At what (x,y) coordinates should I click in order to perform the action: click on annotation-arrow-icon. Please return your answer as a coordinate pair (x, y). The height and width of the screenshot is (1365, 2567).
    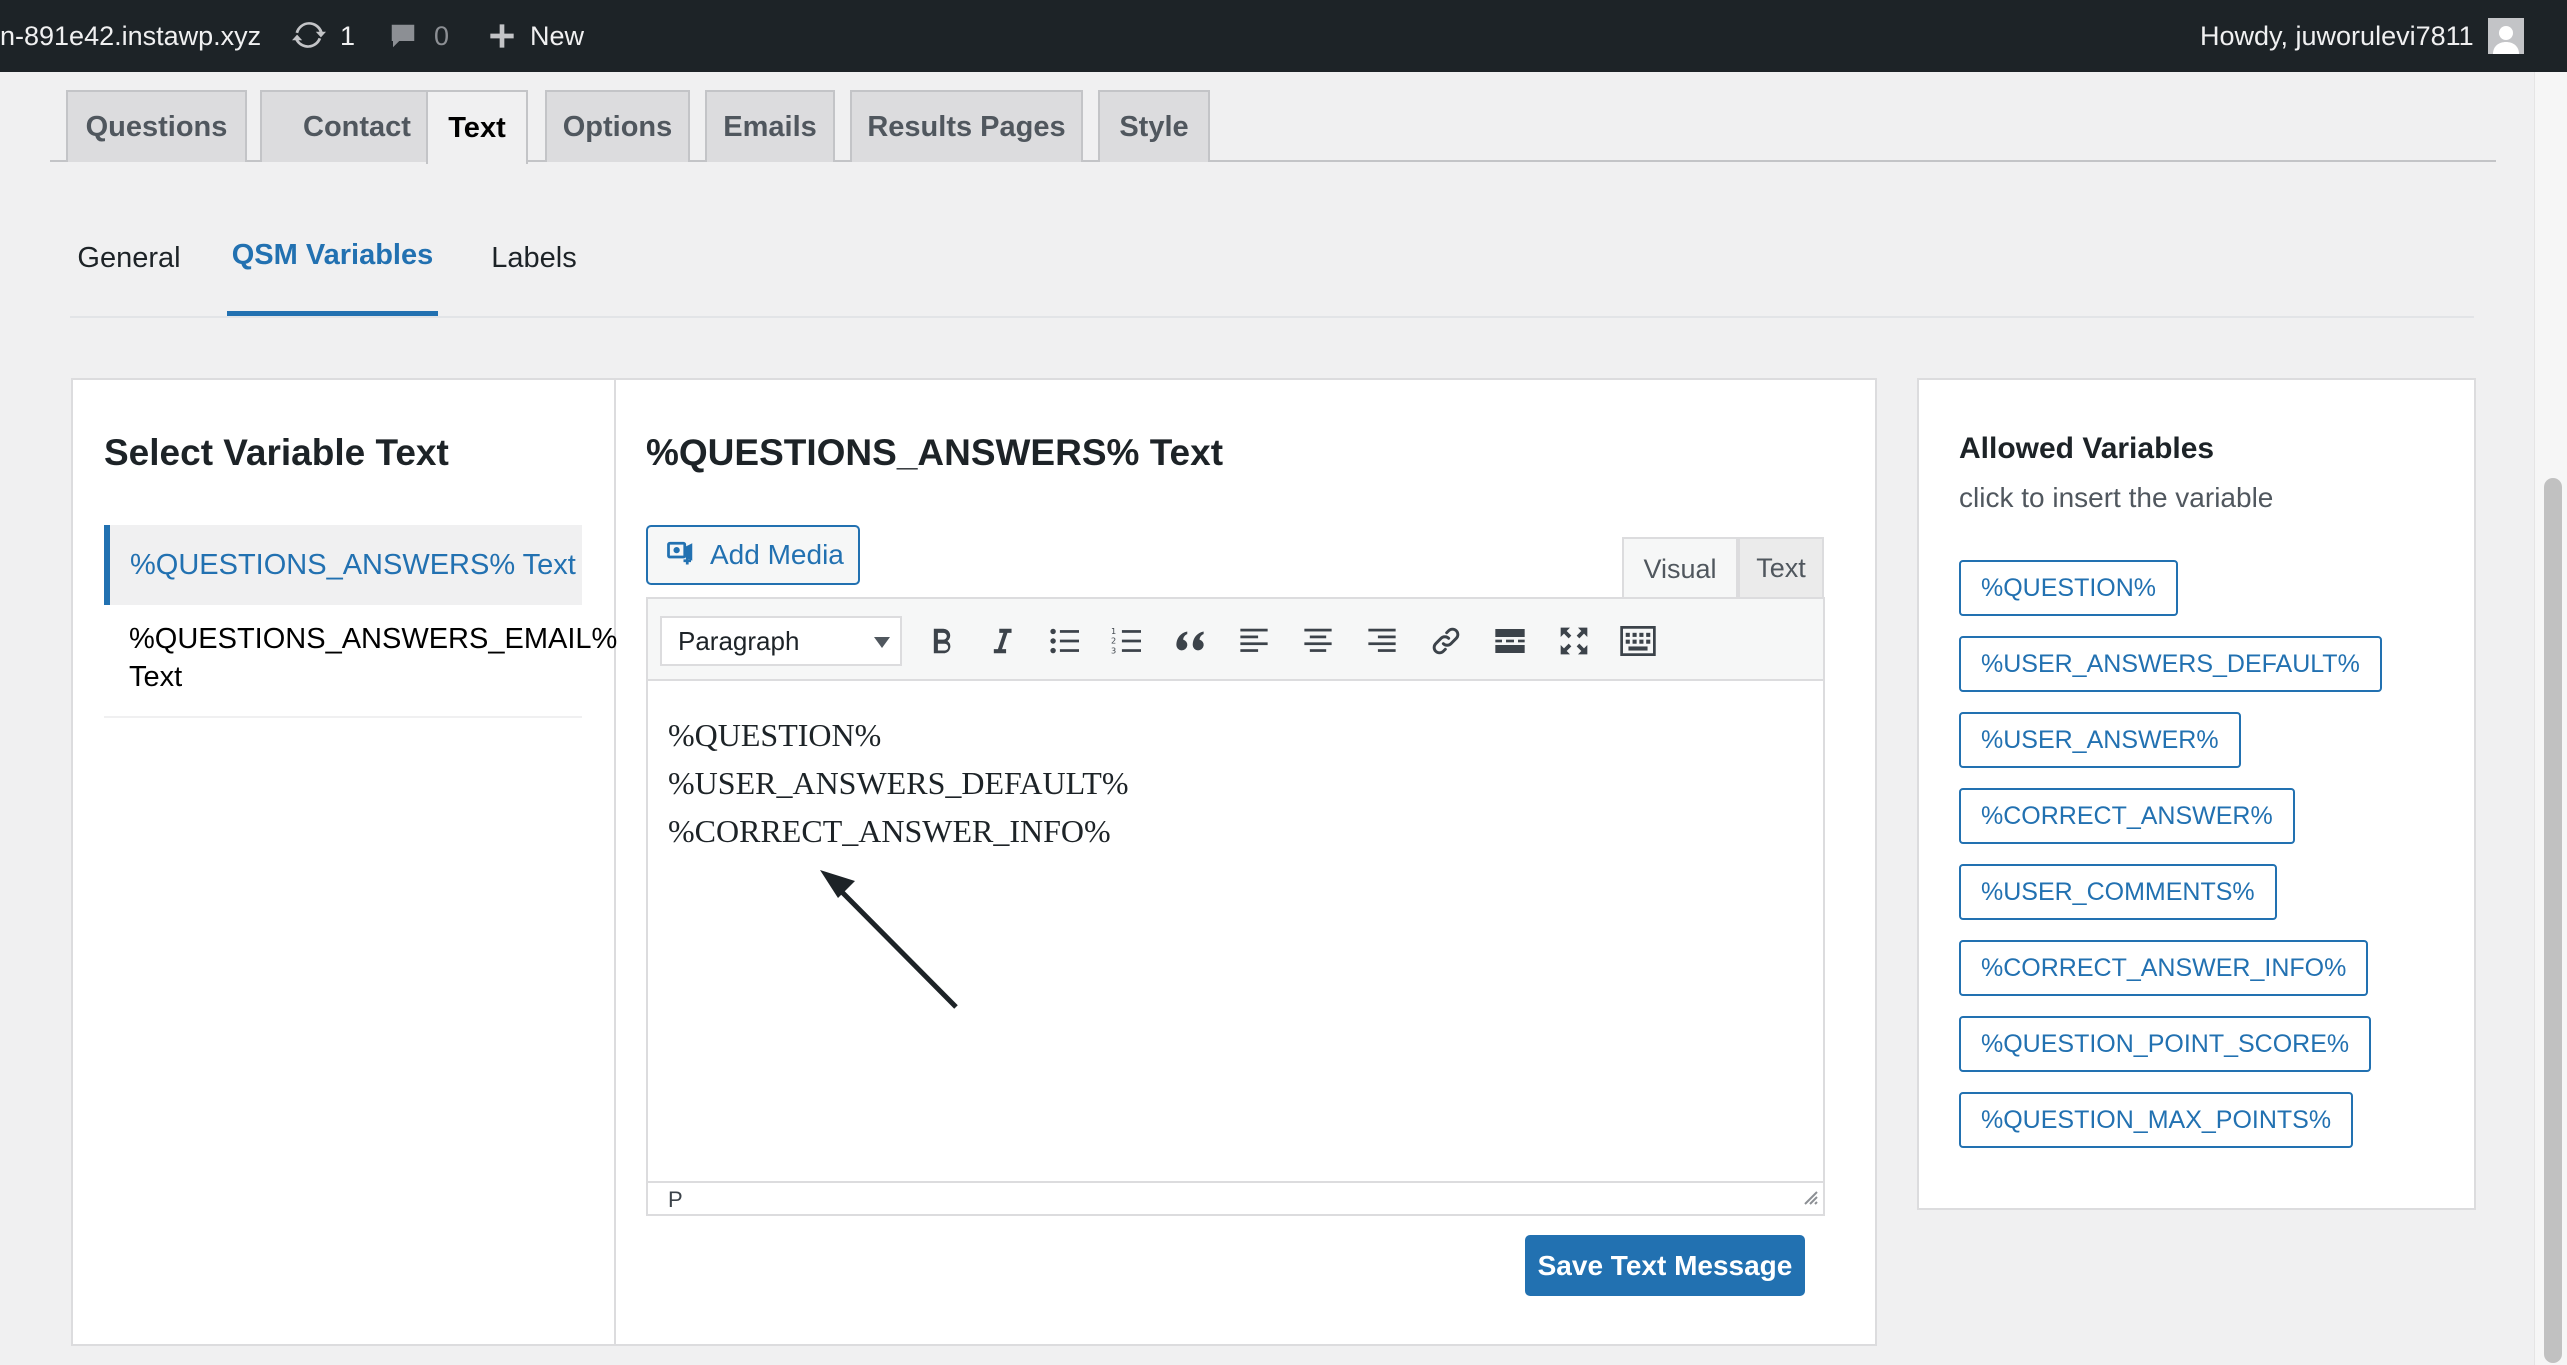
    Looking at the image, I should click on (889, 939).